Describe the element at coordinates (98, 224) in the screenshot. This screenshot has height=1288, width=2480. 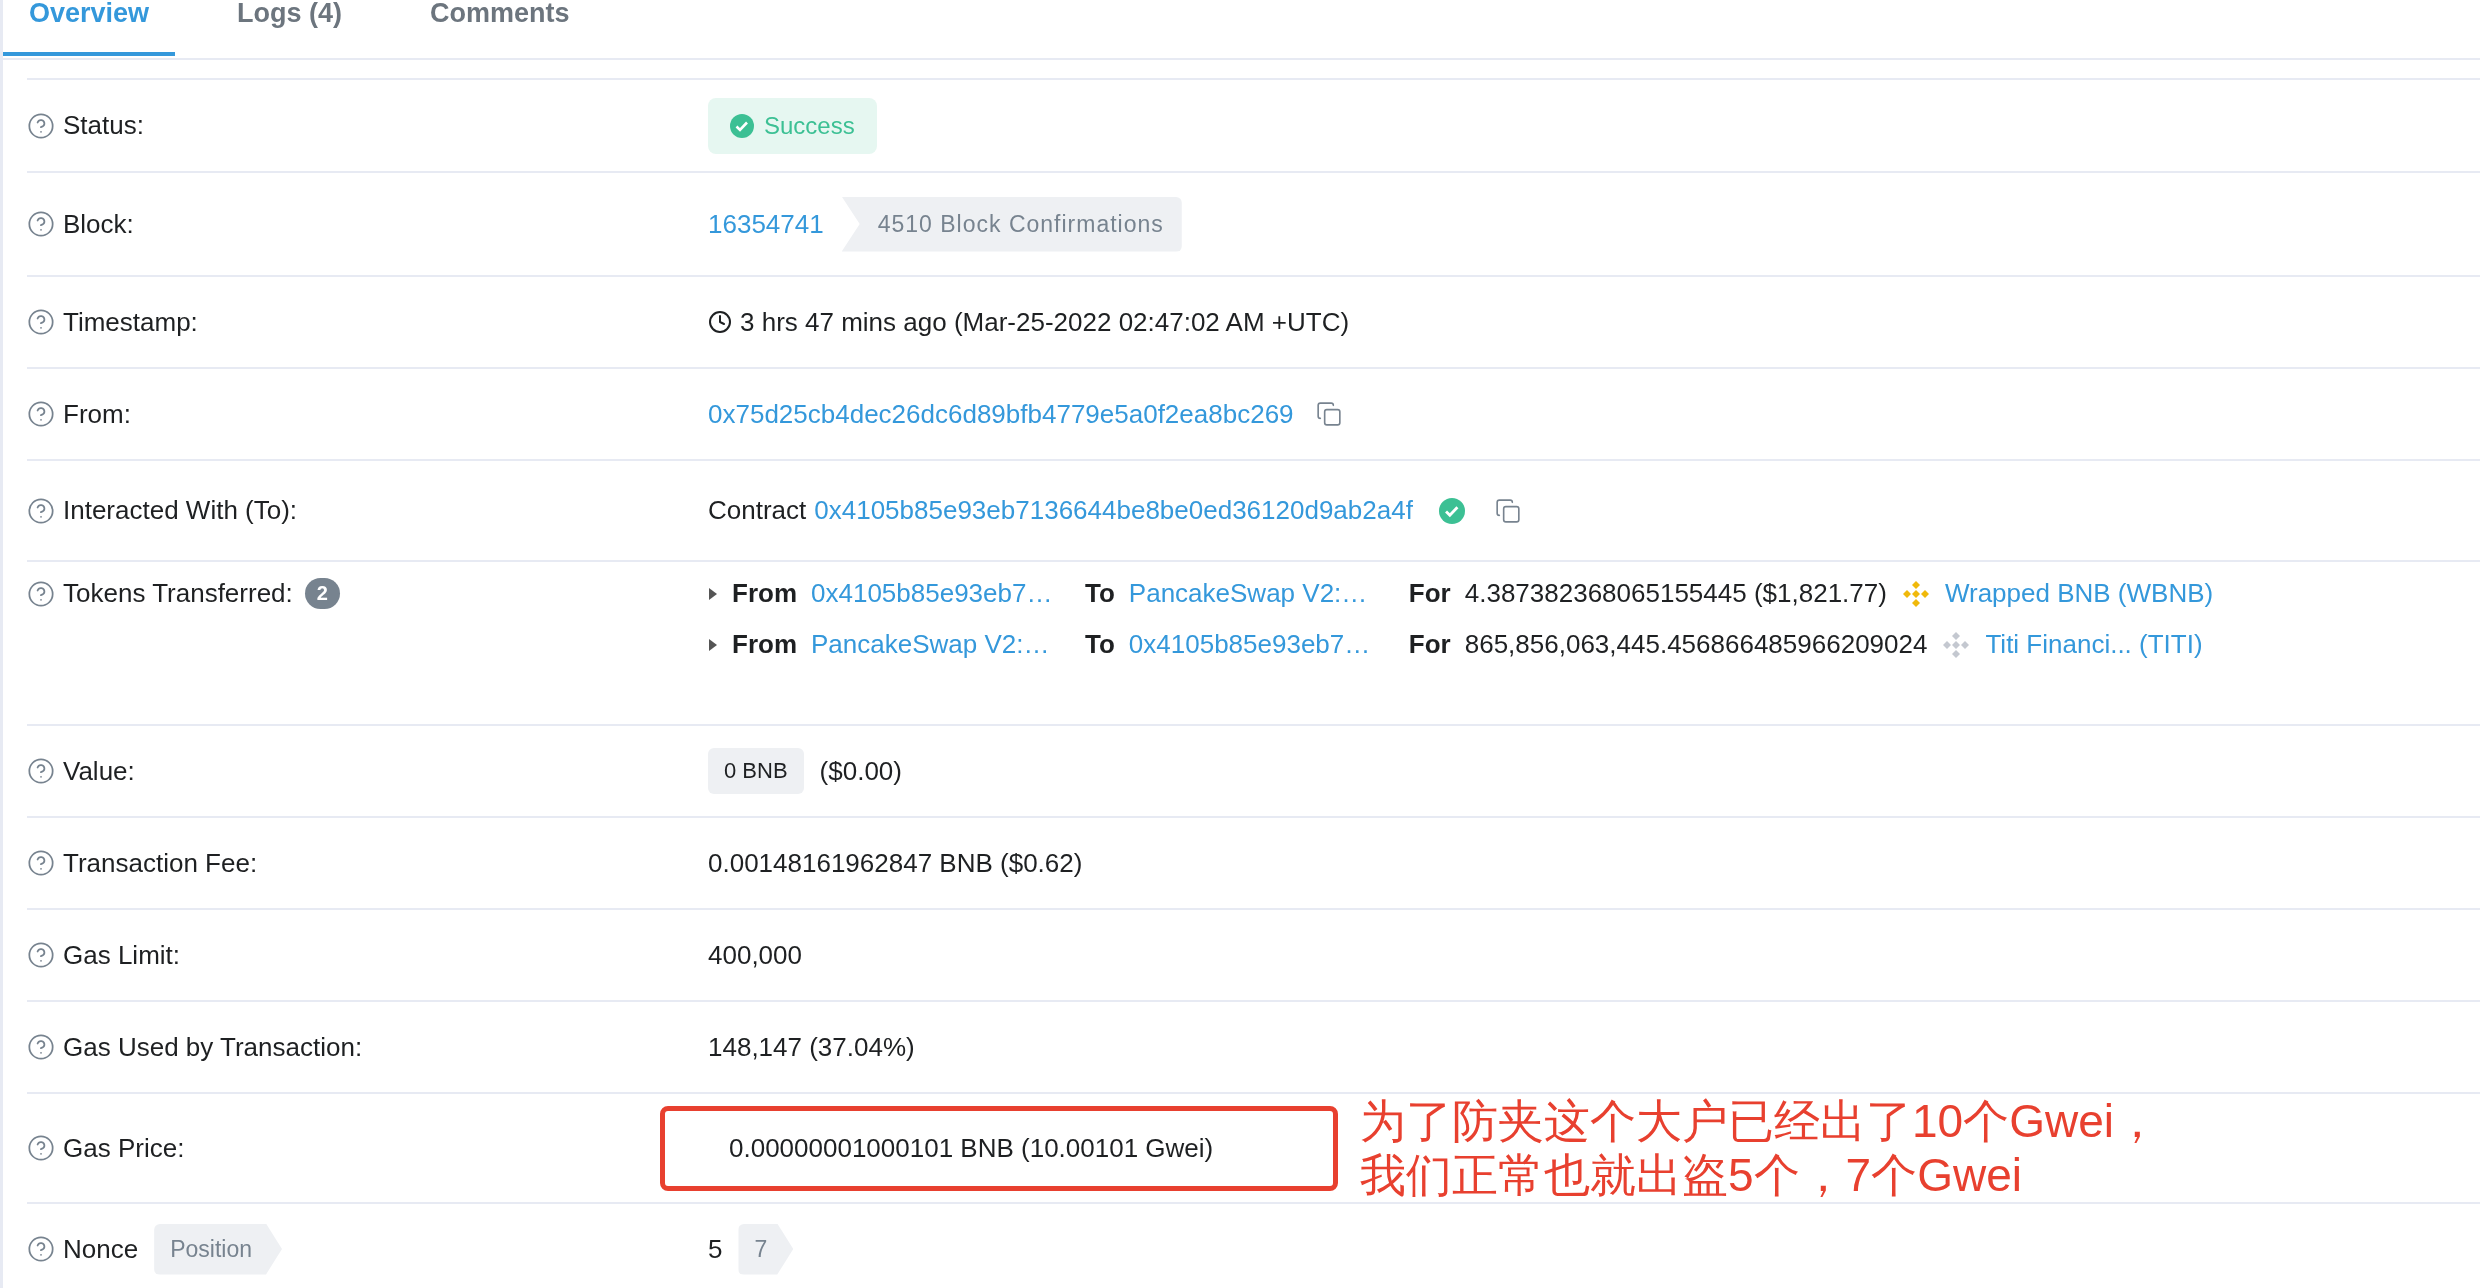
I see `field-label: Block:` at that location.